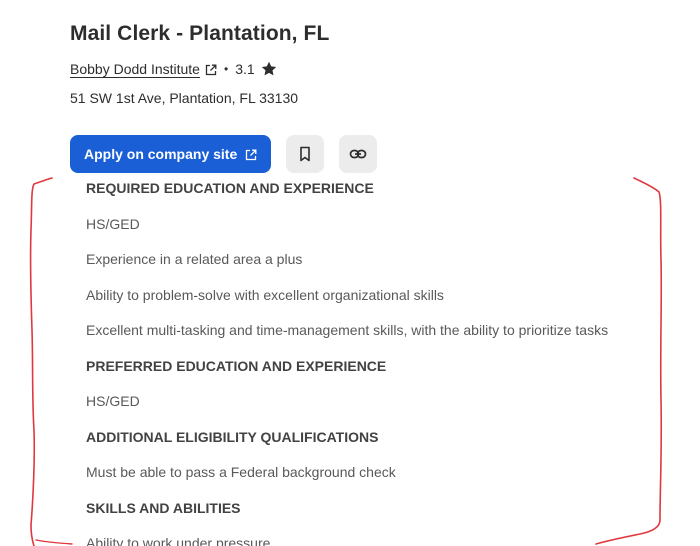 The height and width of the screenshot is (546, 700). I want to click on copy-link-button, so click(358, 154).